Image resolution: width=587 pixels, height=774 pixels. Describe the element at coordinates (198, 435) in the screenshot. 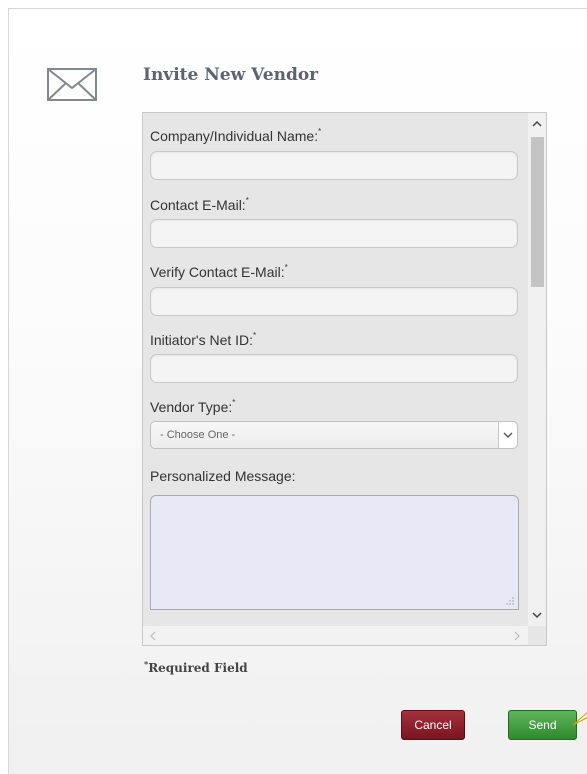

I see `vendor-type-selected: - Choose One -` at that location.